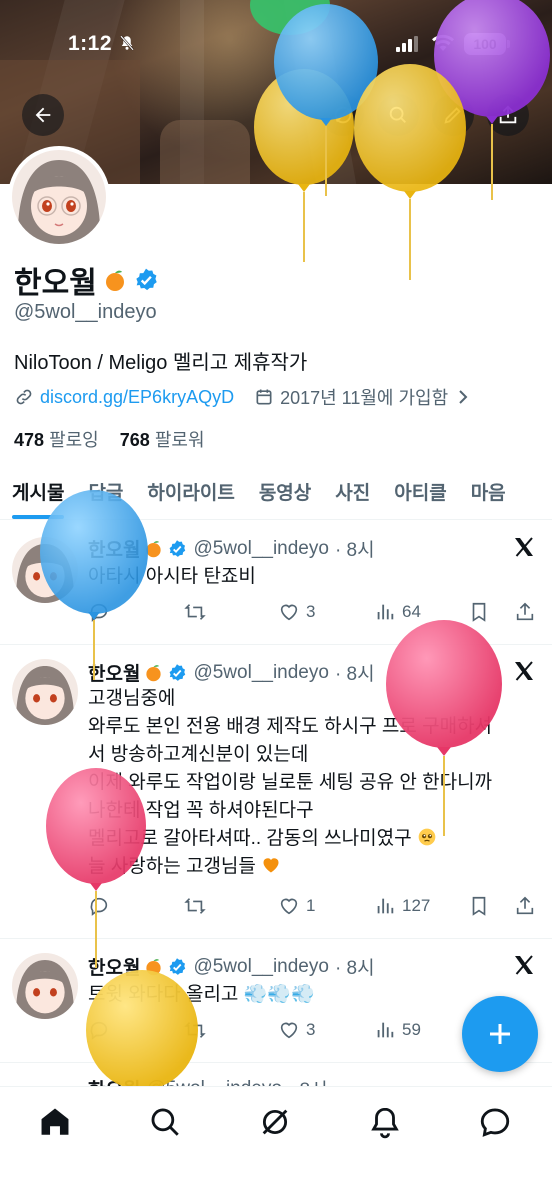 The image size is (552, 1200). What do you see at coordinates (90, 43) in the screenshot?
I see `status-time: 1:12` at bounding box center [90, 43].